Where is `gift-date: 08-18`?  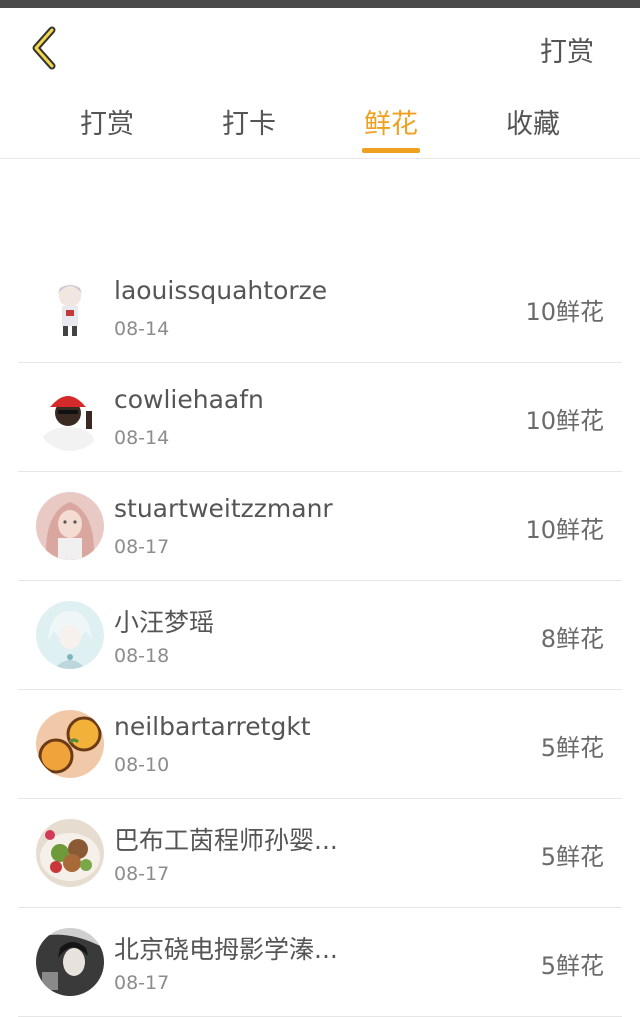 gift-date: 08-18 is located at coordinates (142, 656).